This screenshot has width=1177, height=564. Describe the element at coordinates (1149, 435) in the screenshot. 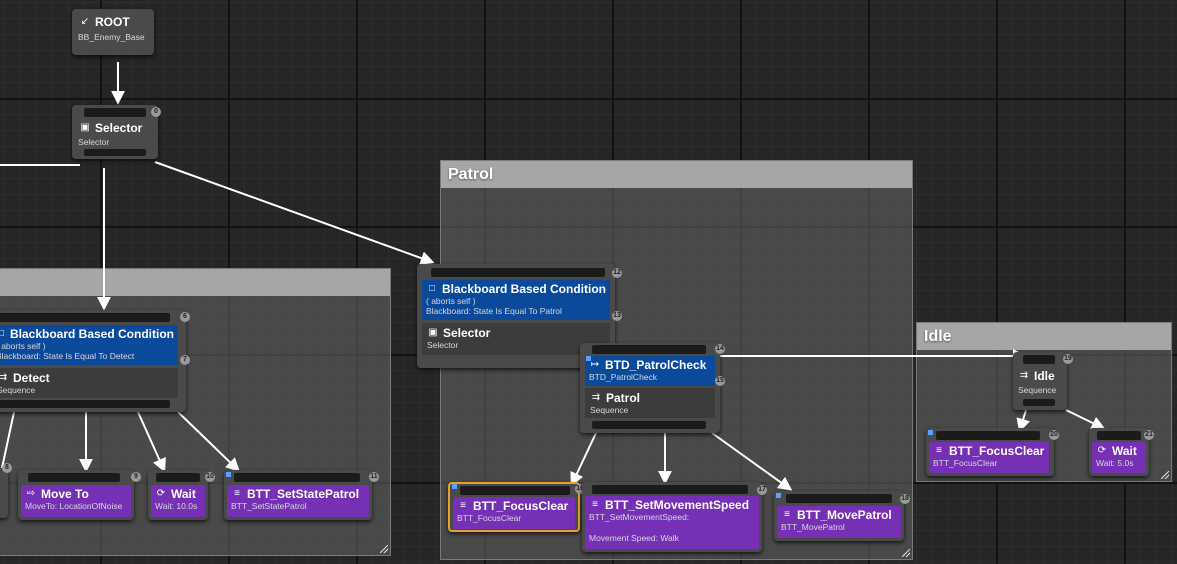

I see `execution-index-badge: 21` at that location.